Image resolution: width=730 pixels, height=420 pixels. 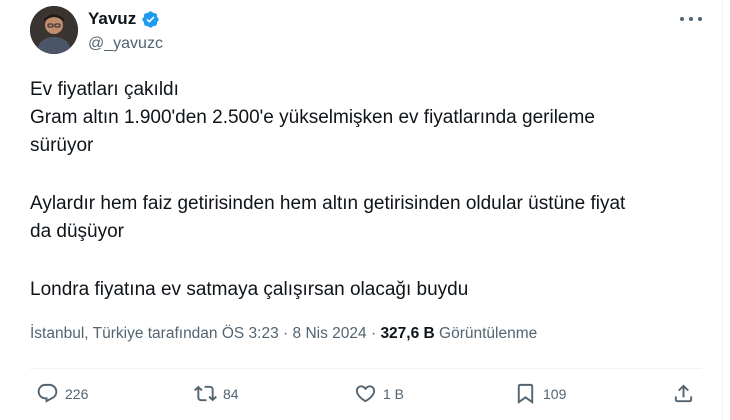 I want to click on tweet-time: ÖS 3:23, so click(x=250, y=333).